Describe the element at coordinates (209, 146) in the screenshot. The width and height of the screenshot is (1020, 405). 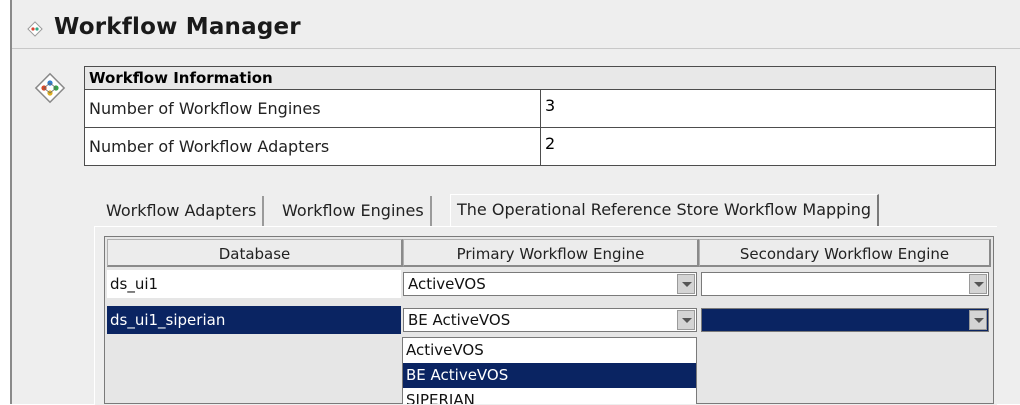
I see `info-label: Number of Workflow Adapters` at that location.